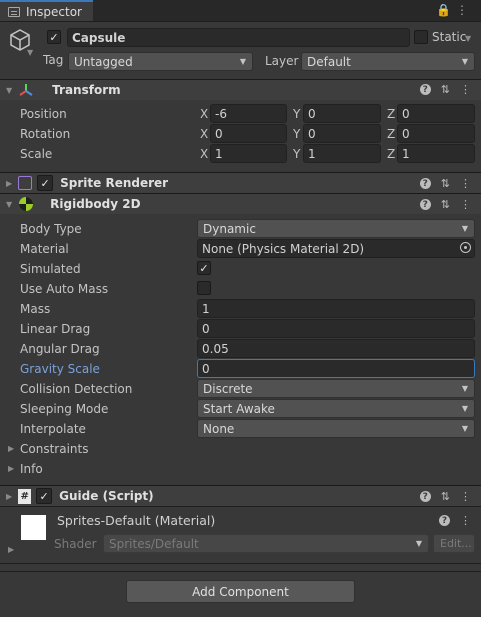 The height and width of the screenshot is (617, 481). Describe the element at coordinates (11, 448) in the screenshot. I see `constraints-fold-icon: ▶` at that location.